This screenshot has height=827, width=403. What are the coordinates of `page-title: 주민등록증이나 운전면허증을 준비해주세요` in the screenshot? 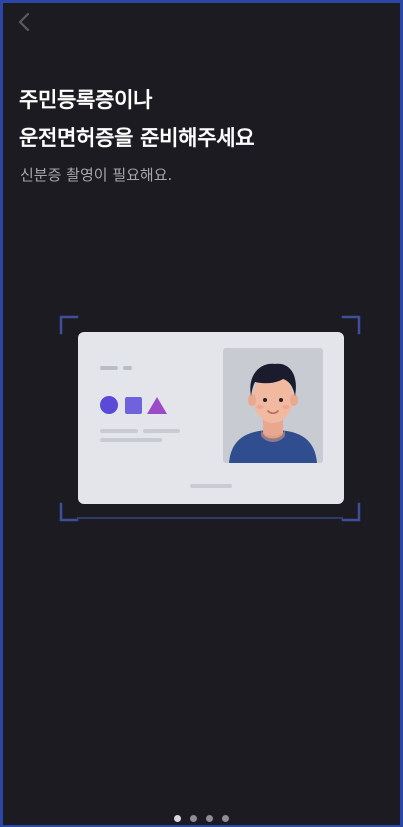 It's located at (204, 119).